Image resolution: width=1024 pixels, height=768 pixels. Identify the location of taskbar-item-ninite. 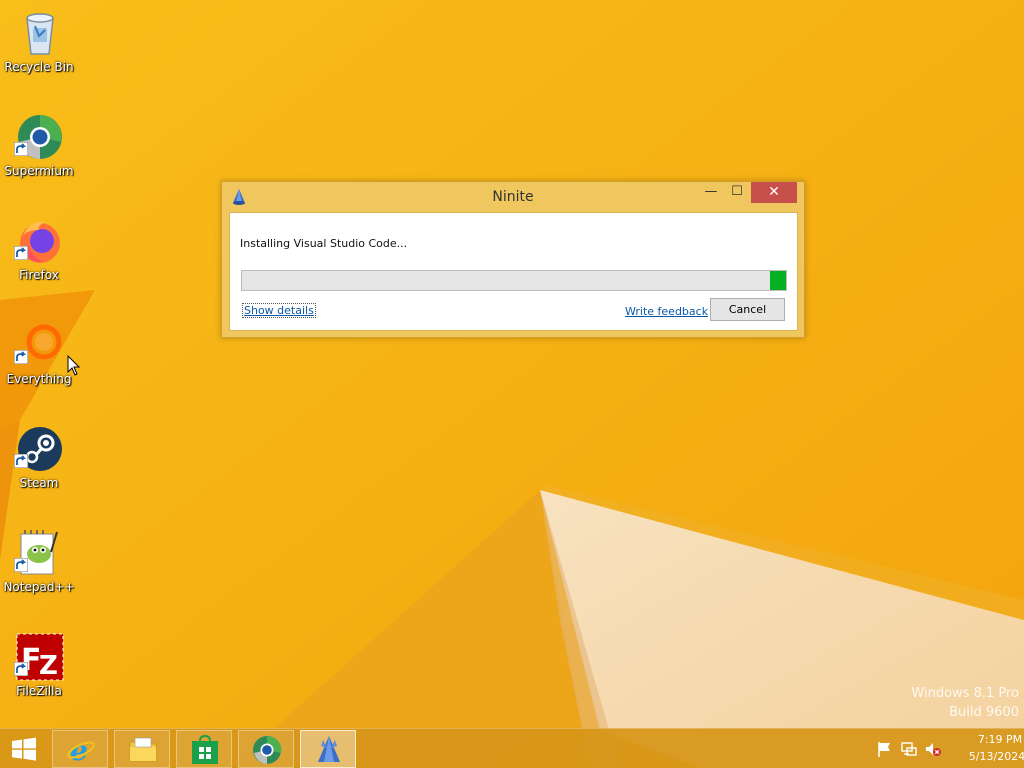
(328, 749).